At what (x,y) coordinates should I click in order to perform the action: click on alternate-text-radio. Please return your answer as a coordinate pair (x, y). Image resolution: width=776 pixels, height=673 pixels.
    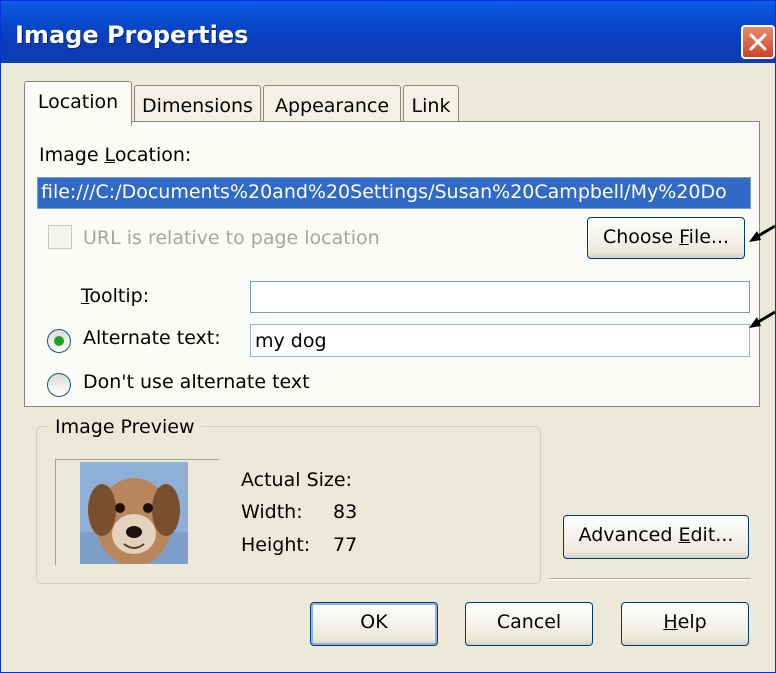
    Looking at the image, I should click on (59, 341).